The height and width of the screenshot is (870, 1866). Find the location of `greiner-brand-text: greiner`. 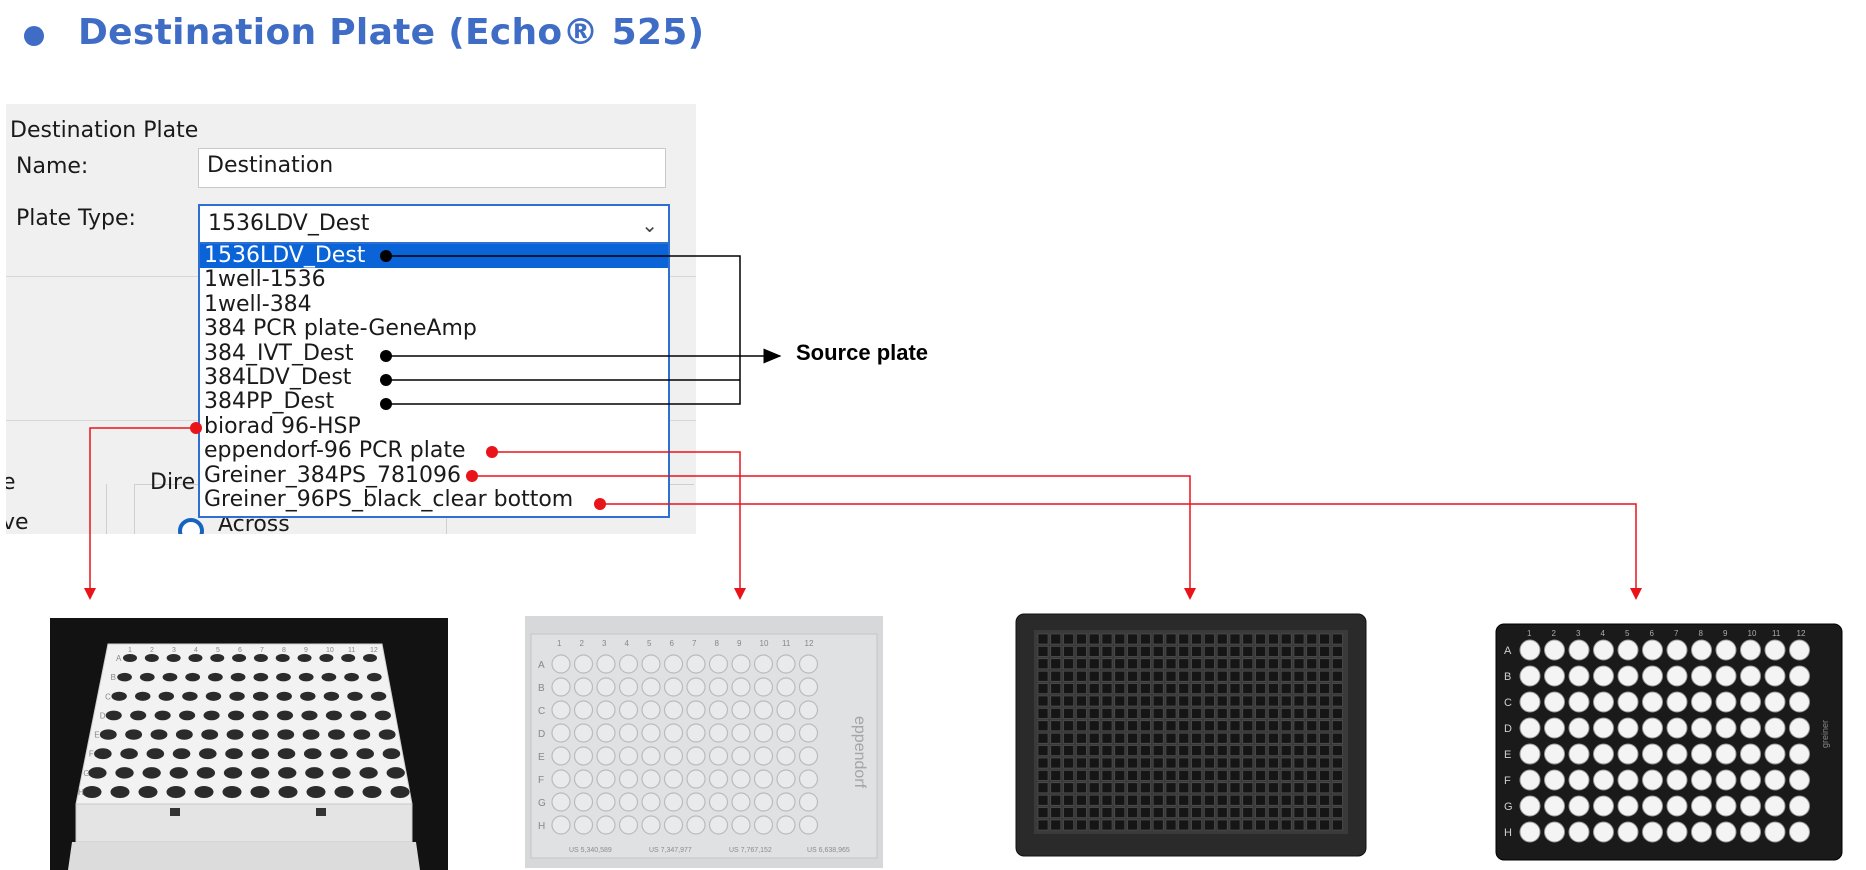

greiner-brand-text: greiner is located at coordinates (1825, 734).